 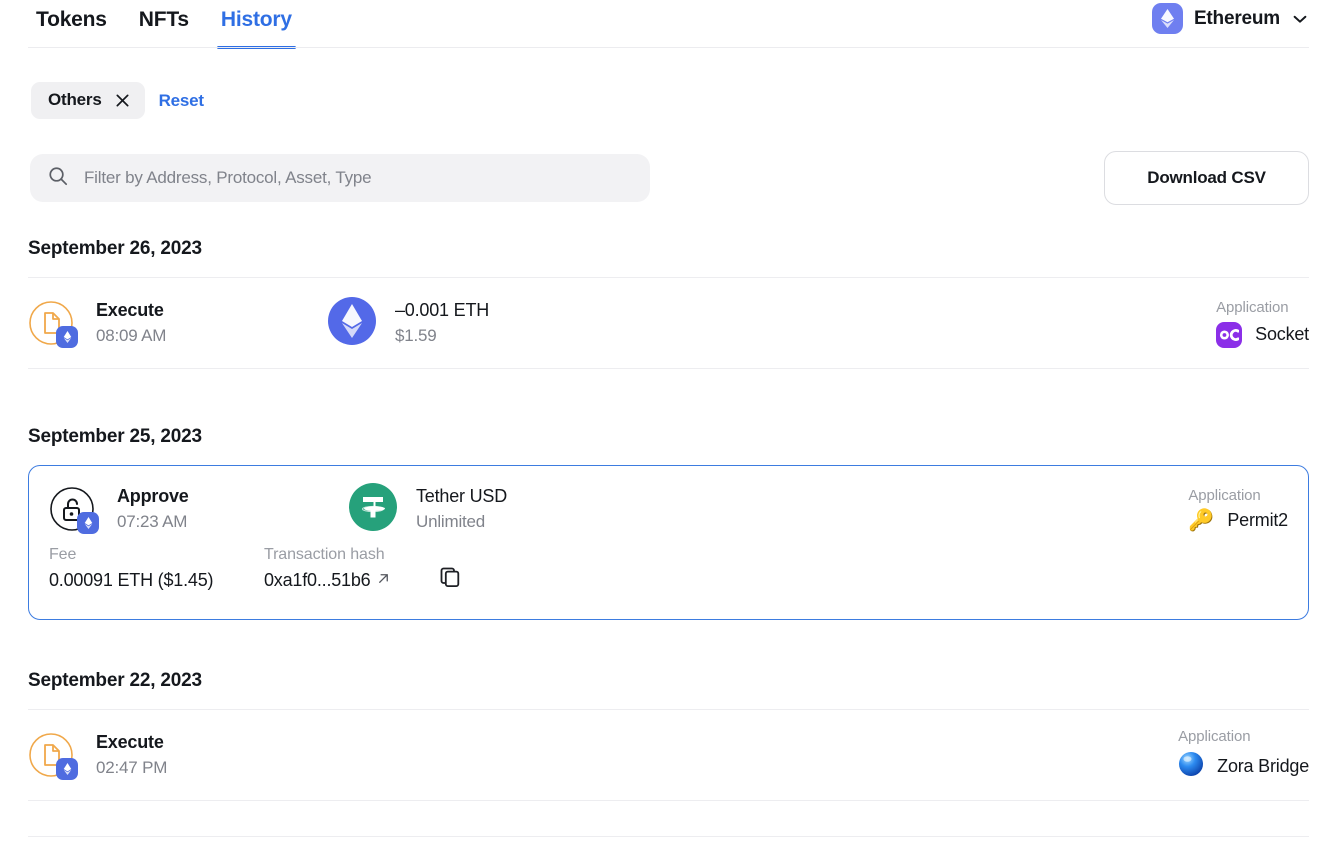 I want to click on network-selector: Ethereum, so click(x=1230, y=18).